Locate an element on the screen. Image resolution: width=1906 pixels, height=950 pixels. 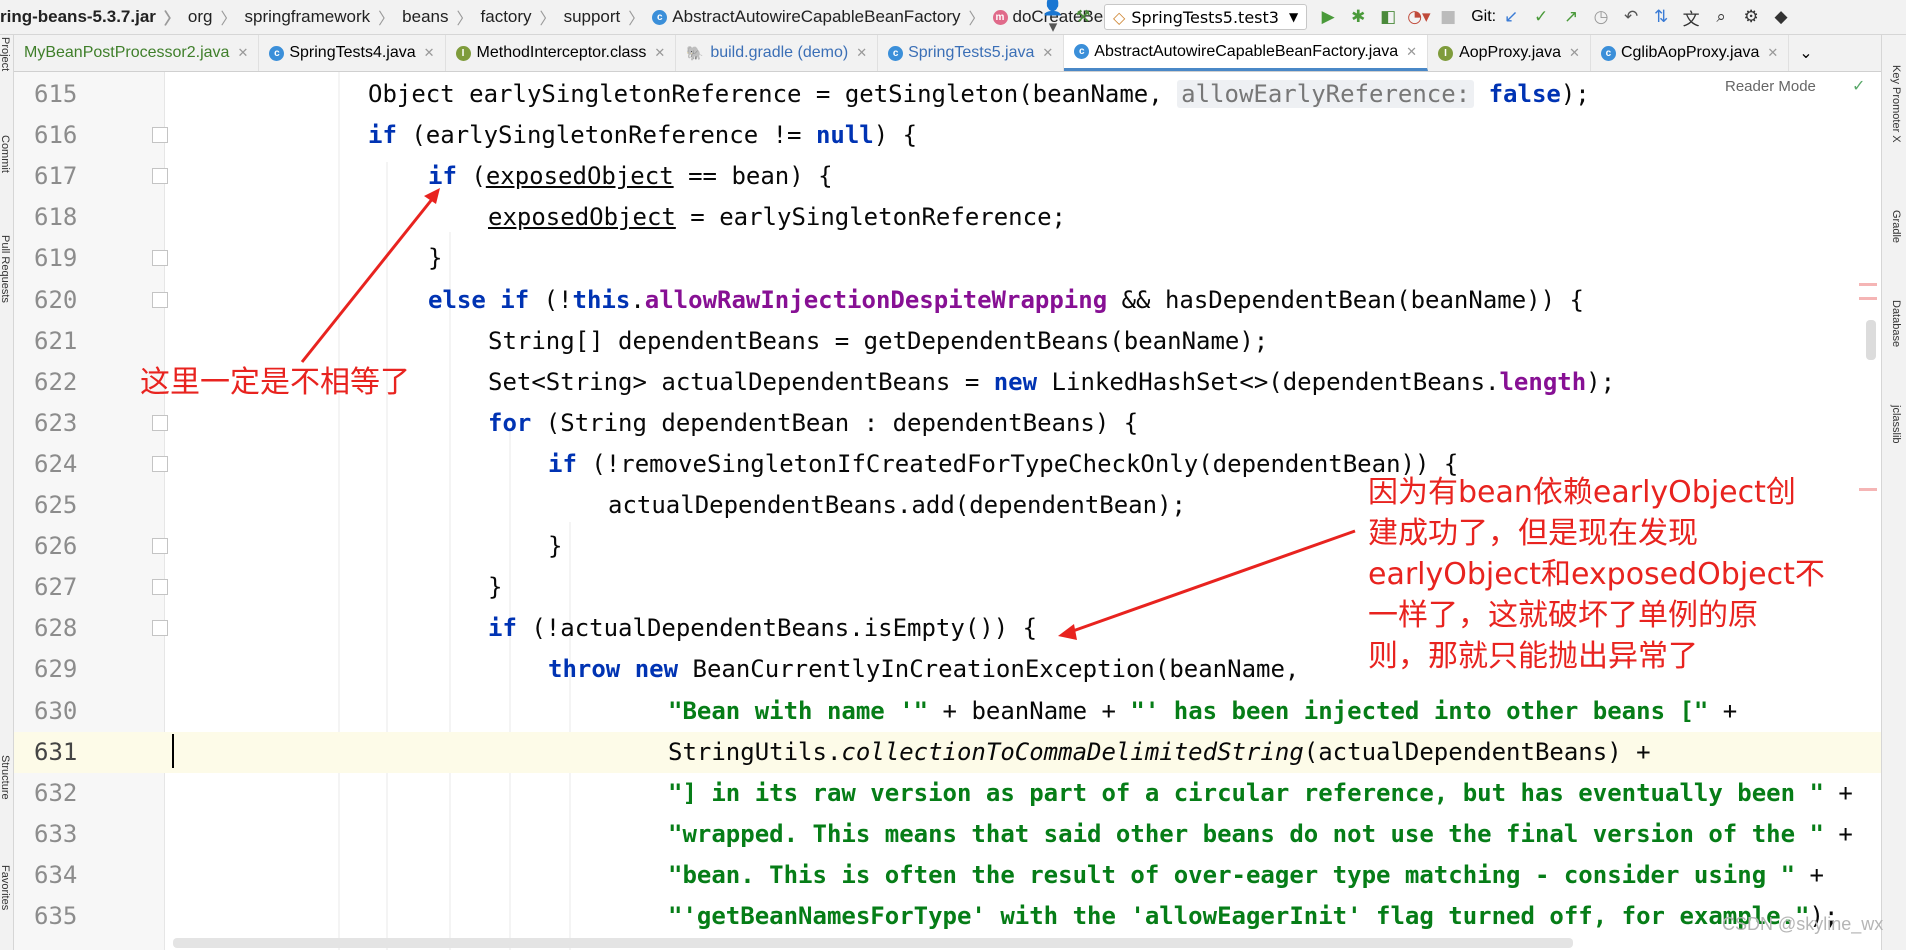
vcs-operations-icon: ⇅ is located at coordinates (1661, 17).